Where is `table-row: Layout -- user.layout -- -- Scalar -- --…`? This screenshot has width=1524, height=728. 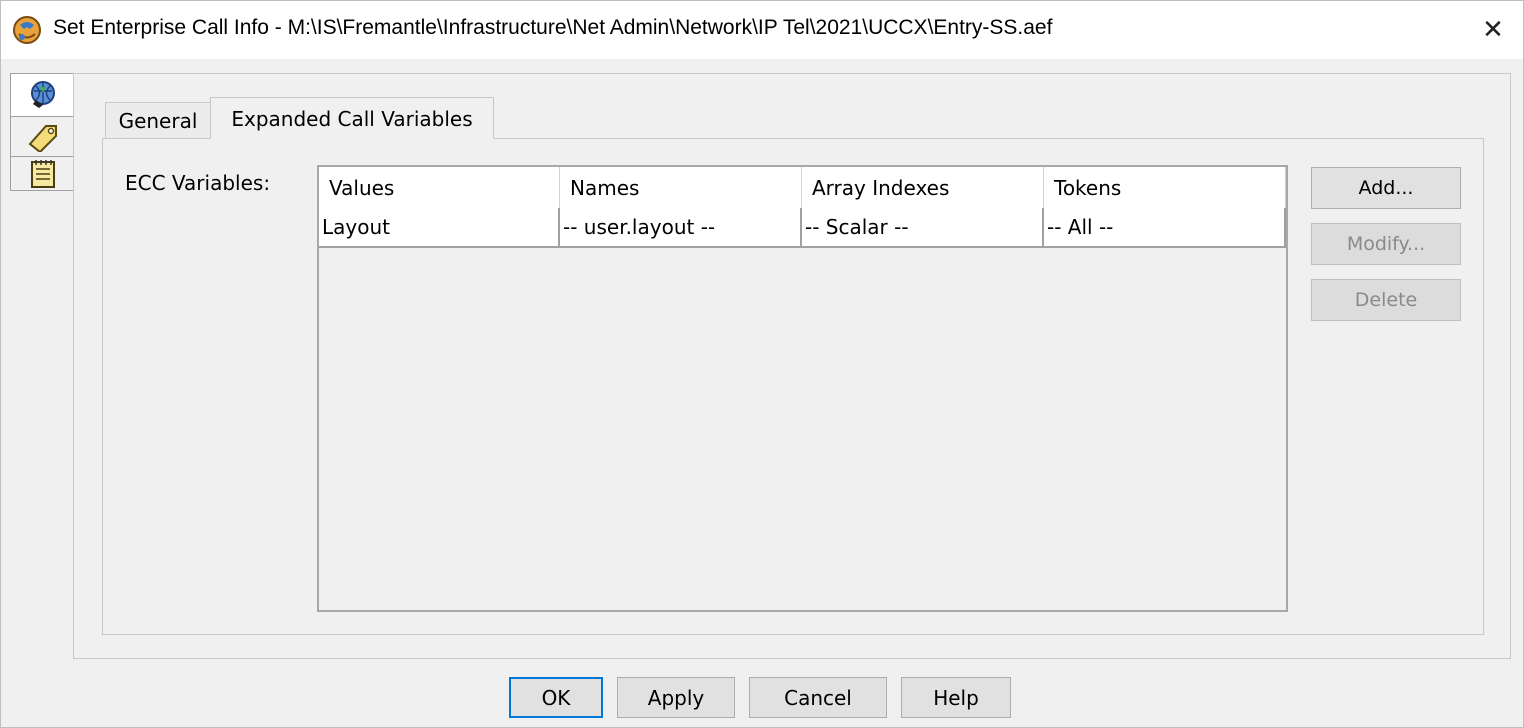
table-row: Layout -- user.layout -- -- Scalar -- --… is located at coordinates (802, 228).